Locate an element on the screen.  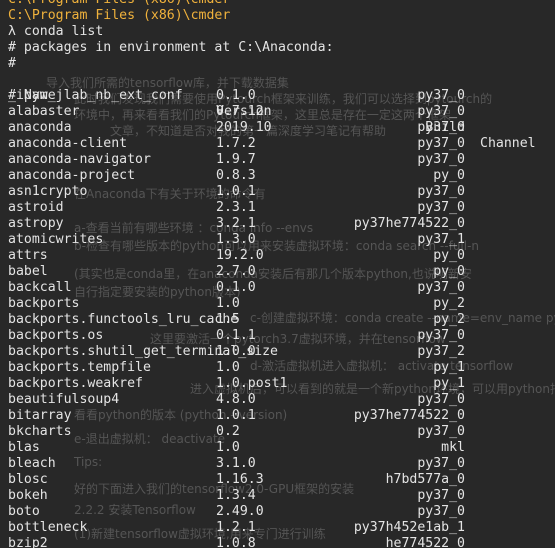
package-version: 4.8.0 is located at coordinates (236, 399).